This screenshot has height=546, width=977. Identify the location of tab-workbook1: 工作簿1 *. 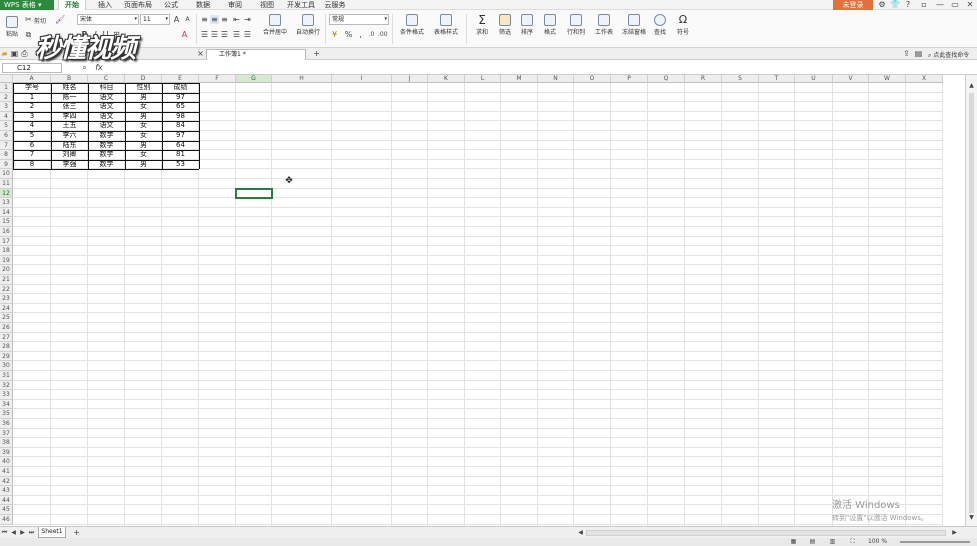
(256, 54).